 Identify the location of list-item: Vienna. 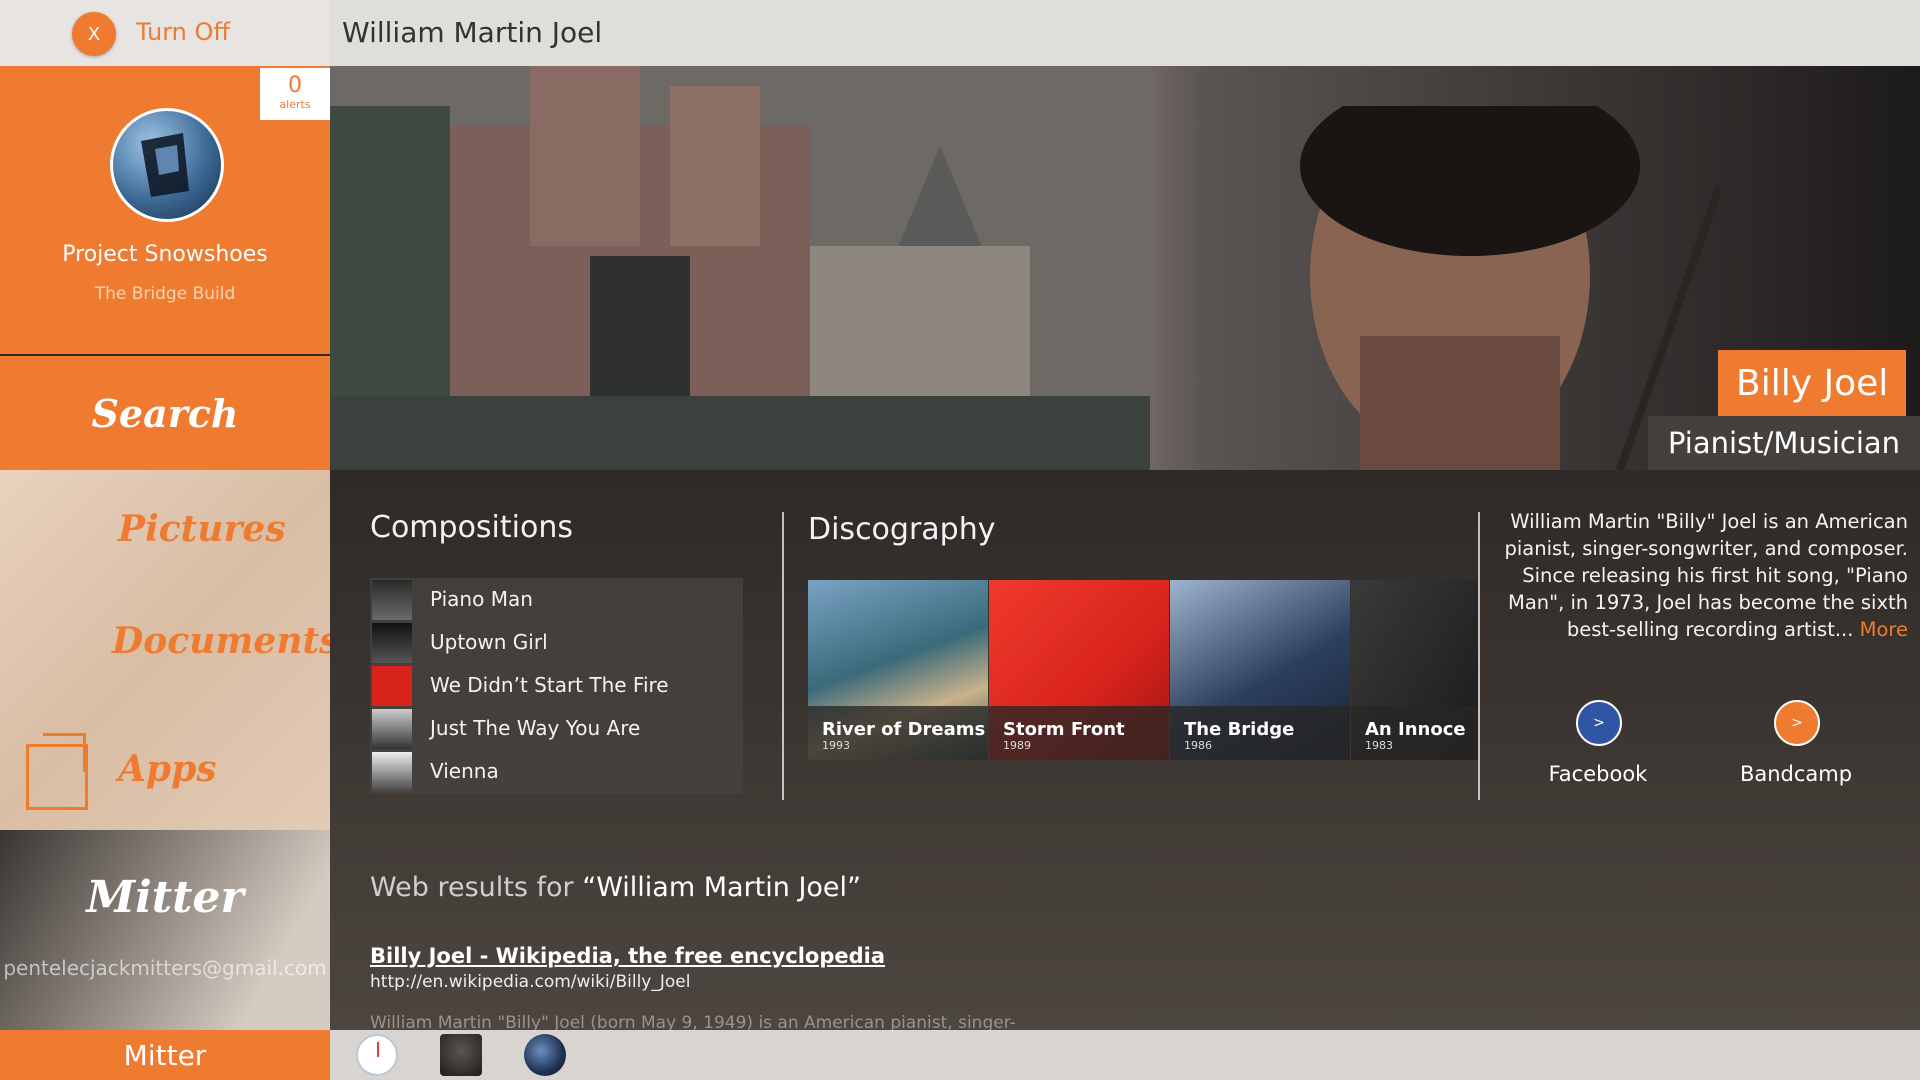
(556, 771).